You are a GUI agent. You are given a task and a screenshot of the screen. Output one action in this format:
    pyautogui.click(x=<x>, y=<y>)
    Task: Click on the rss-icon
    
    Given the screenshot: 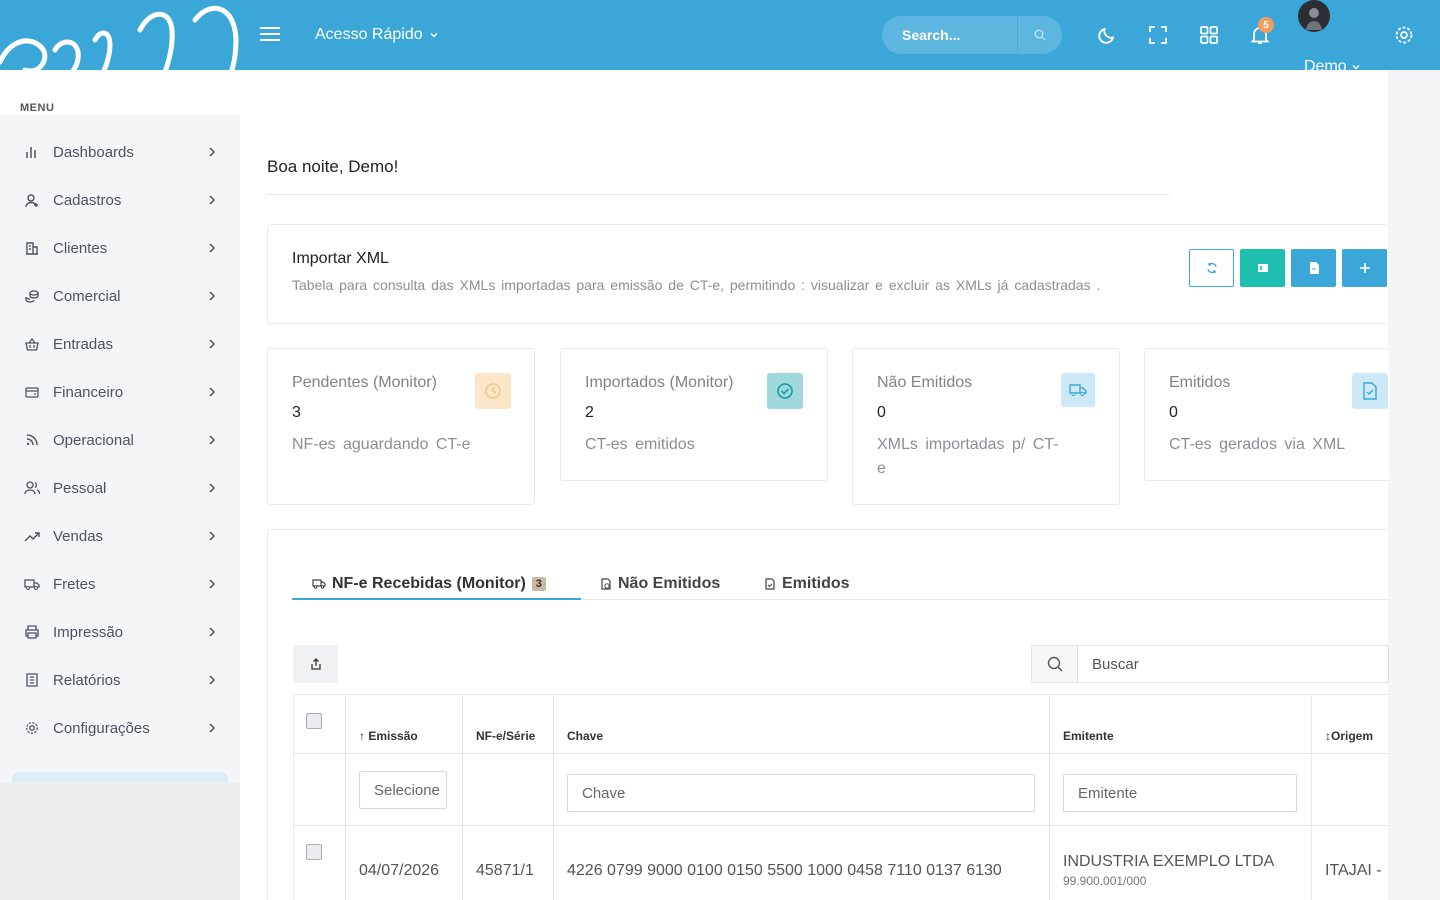 What is the action you would take?
    pyautogui.click(x=32, y=440)
    